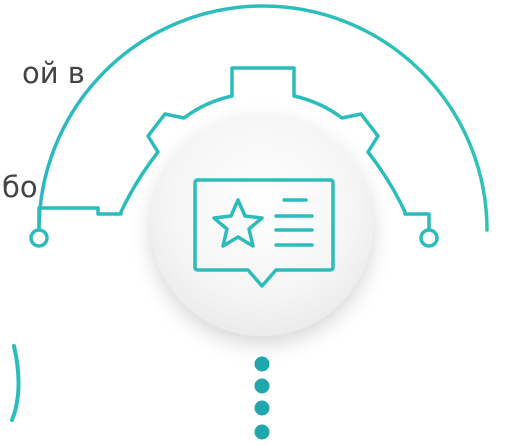 The image size is (505, 444). What do you see at coordinates (15, 383) in the screenshot?
I see `partial-arc-left` at bounding box center [15, 383].